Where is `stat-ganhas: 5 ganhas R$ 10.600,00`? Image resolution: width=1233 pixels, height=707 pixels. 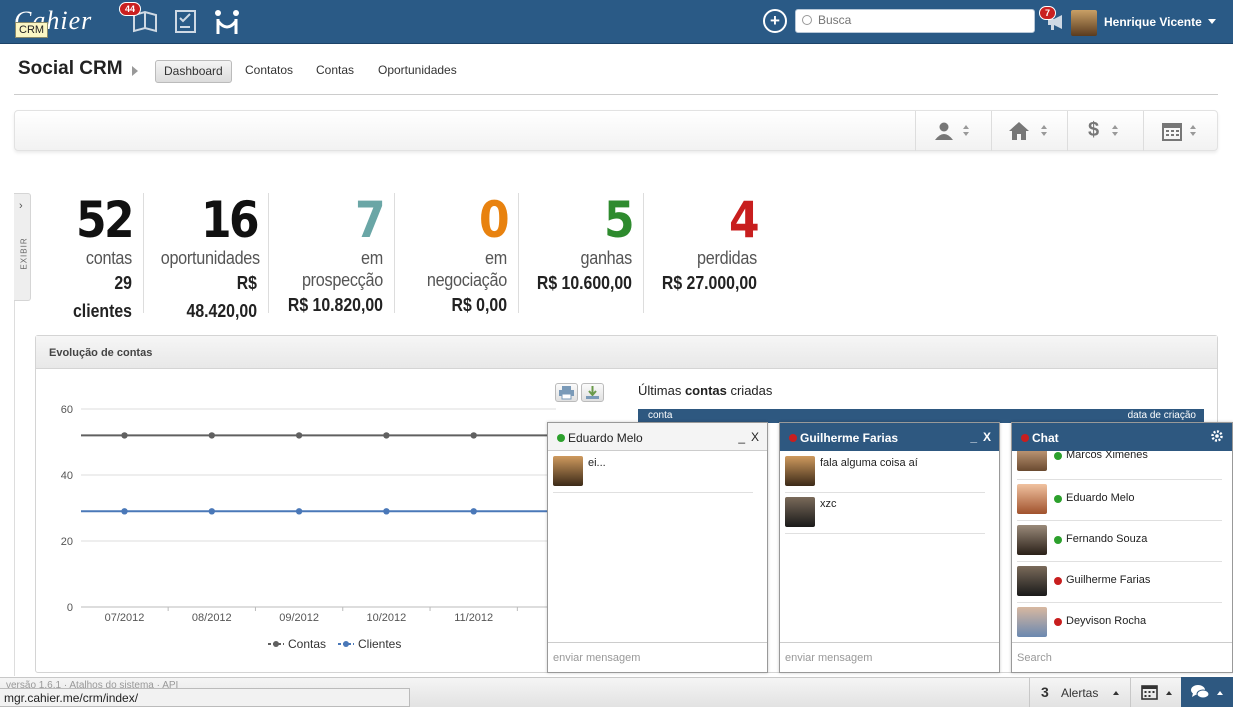 stat-ganhas: 5 ganhas R$ 10.600,00 is located at coordinates (578, 252).